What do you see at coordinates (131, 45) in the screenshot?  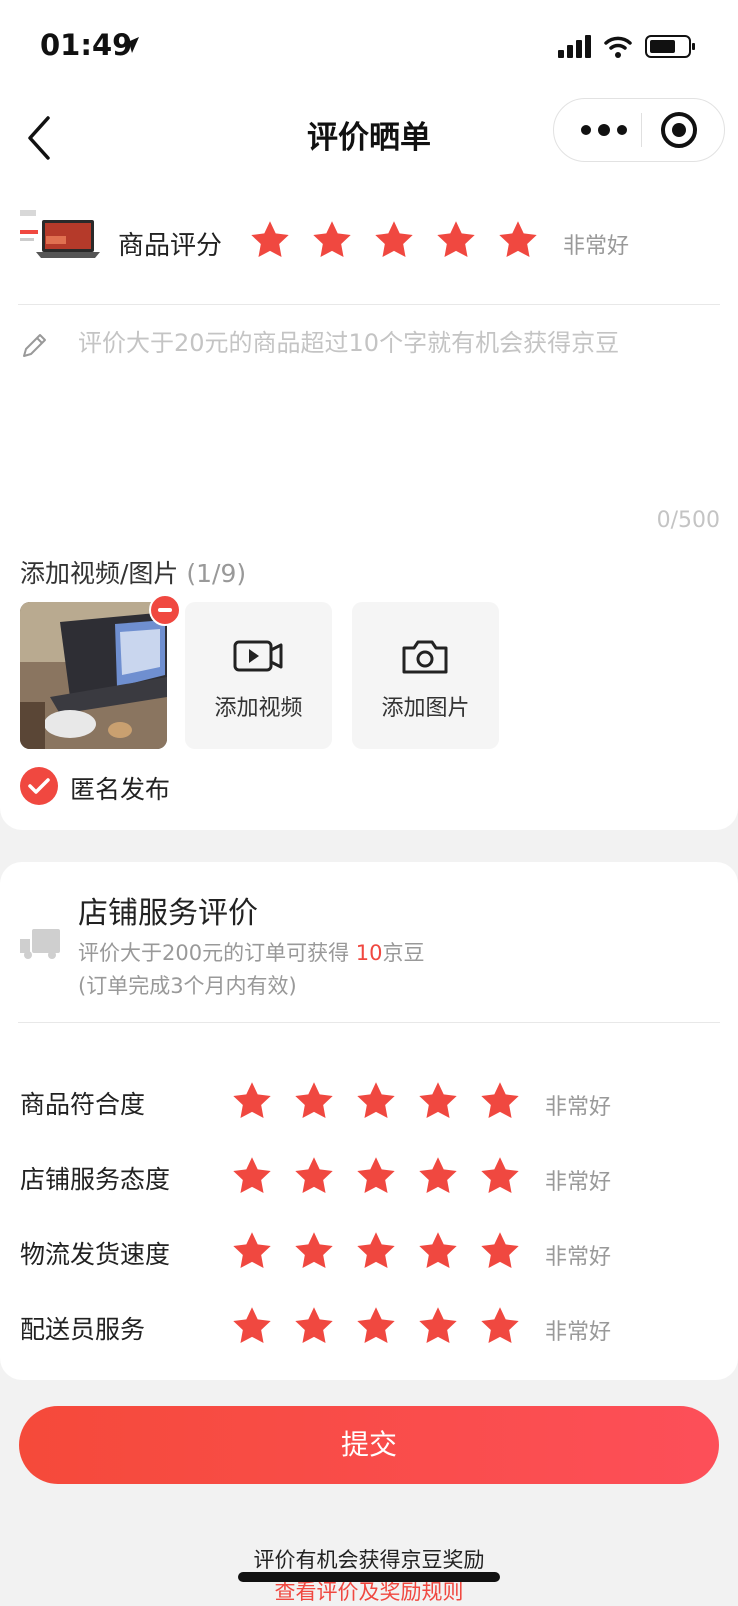 I see `location-arrow-icon` at bounding box center [131, 45].